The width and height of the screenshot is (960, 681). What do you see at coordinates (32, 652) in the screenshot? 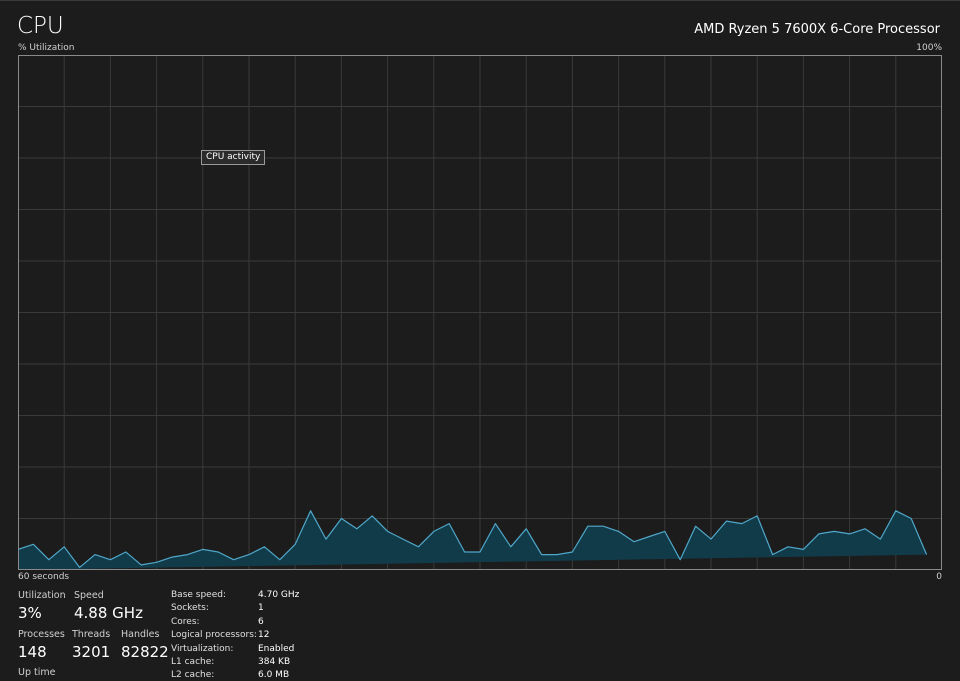
I see `processes-value: 148` at bounding box center [32, 652].